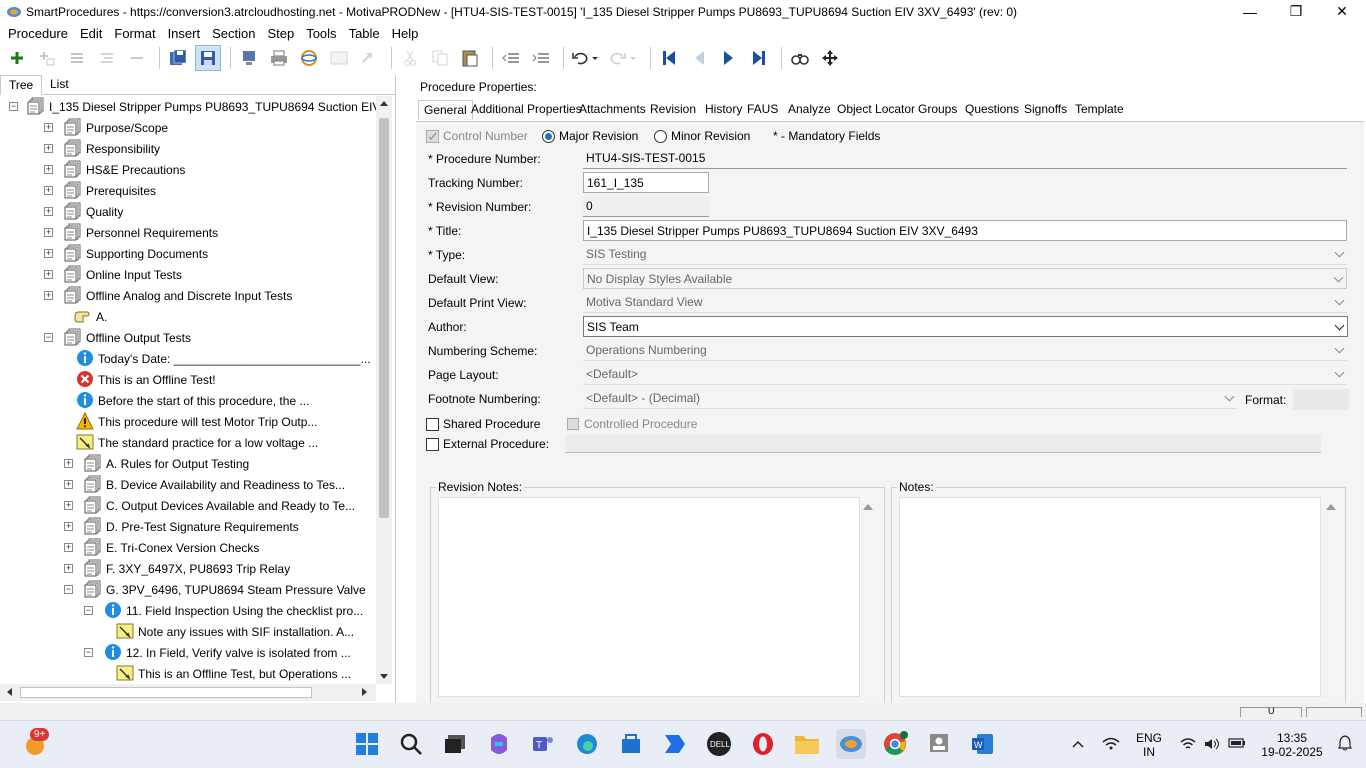 Image resolution: width=1366 pixels, height=768 pixels. Describe the element at coordinates (586, 58) in the screenshot. I see `undo-button` at that location.